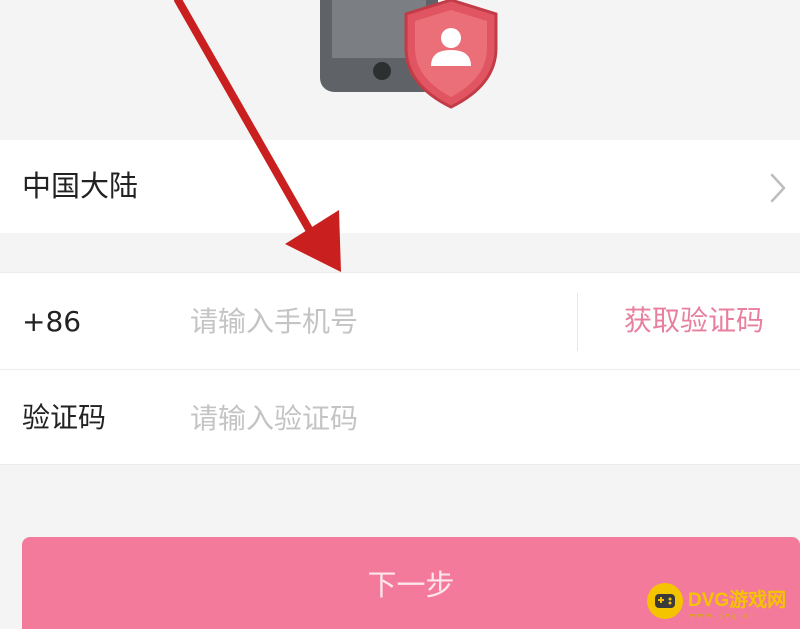 The image size is (800, 629). I want to click on country-code: +86, so click(51, 322).